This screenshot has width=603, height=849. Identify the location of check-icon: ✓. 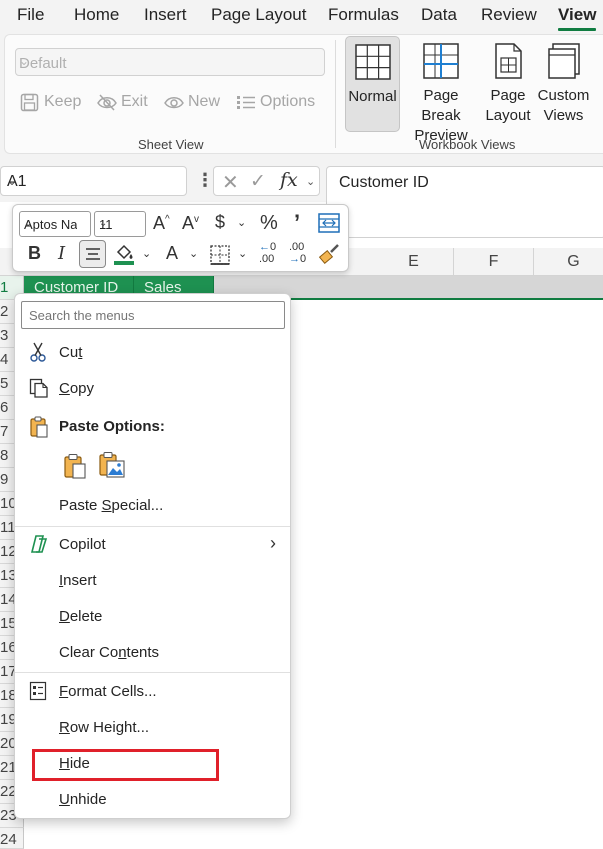
(258, 181).